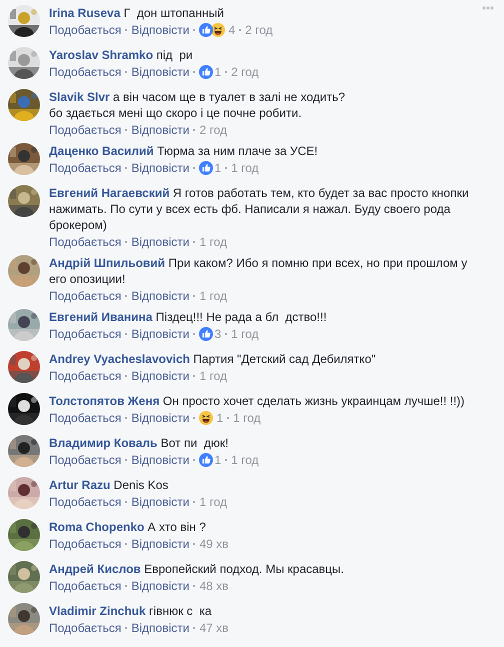 This screenshot has width=504, height=647. What do you see at coordinates (109, 193) in the screenshot?
I see `author-name: Евгений Нагаевский` at bounding box center [109, 193].